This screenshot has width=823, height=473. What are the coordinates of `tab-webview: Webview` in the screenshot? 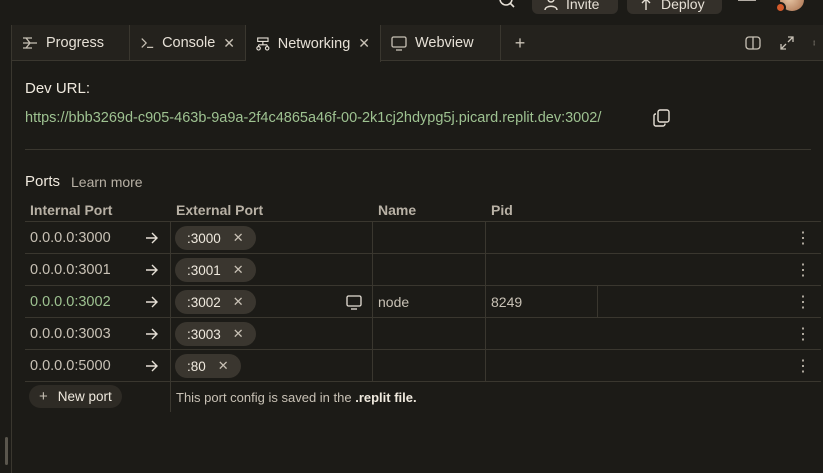 It's located at (441, 43).